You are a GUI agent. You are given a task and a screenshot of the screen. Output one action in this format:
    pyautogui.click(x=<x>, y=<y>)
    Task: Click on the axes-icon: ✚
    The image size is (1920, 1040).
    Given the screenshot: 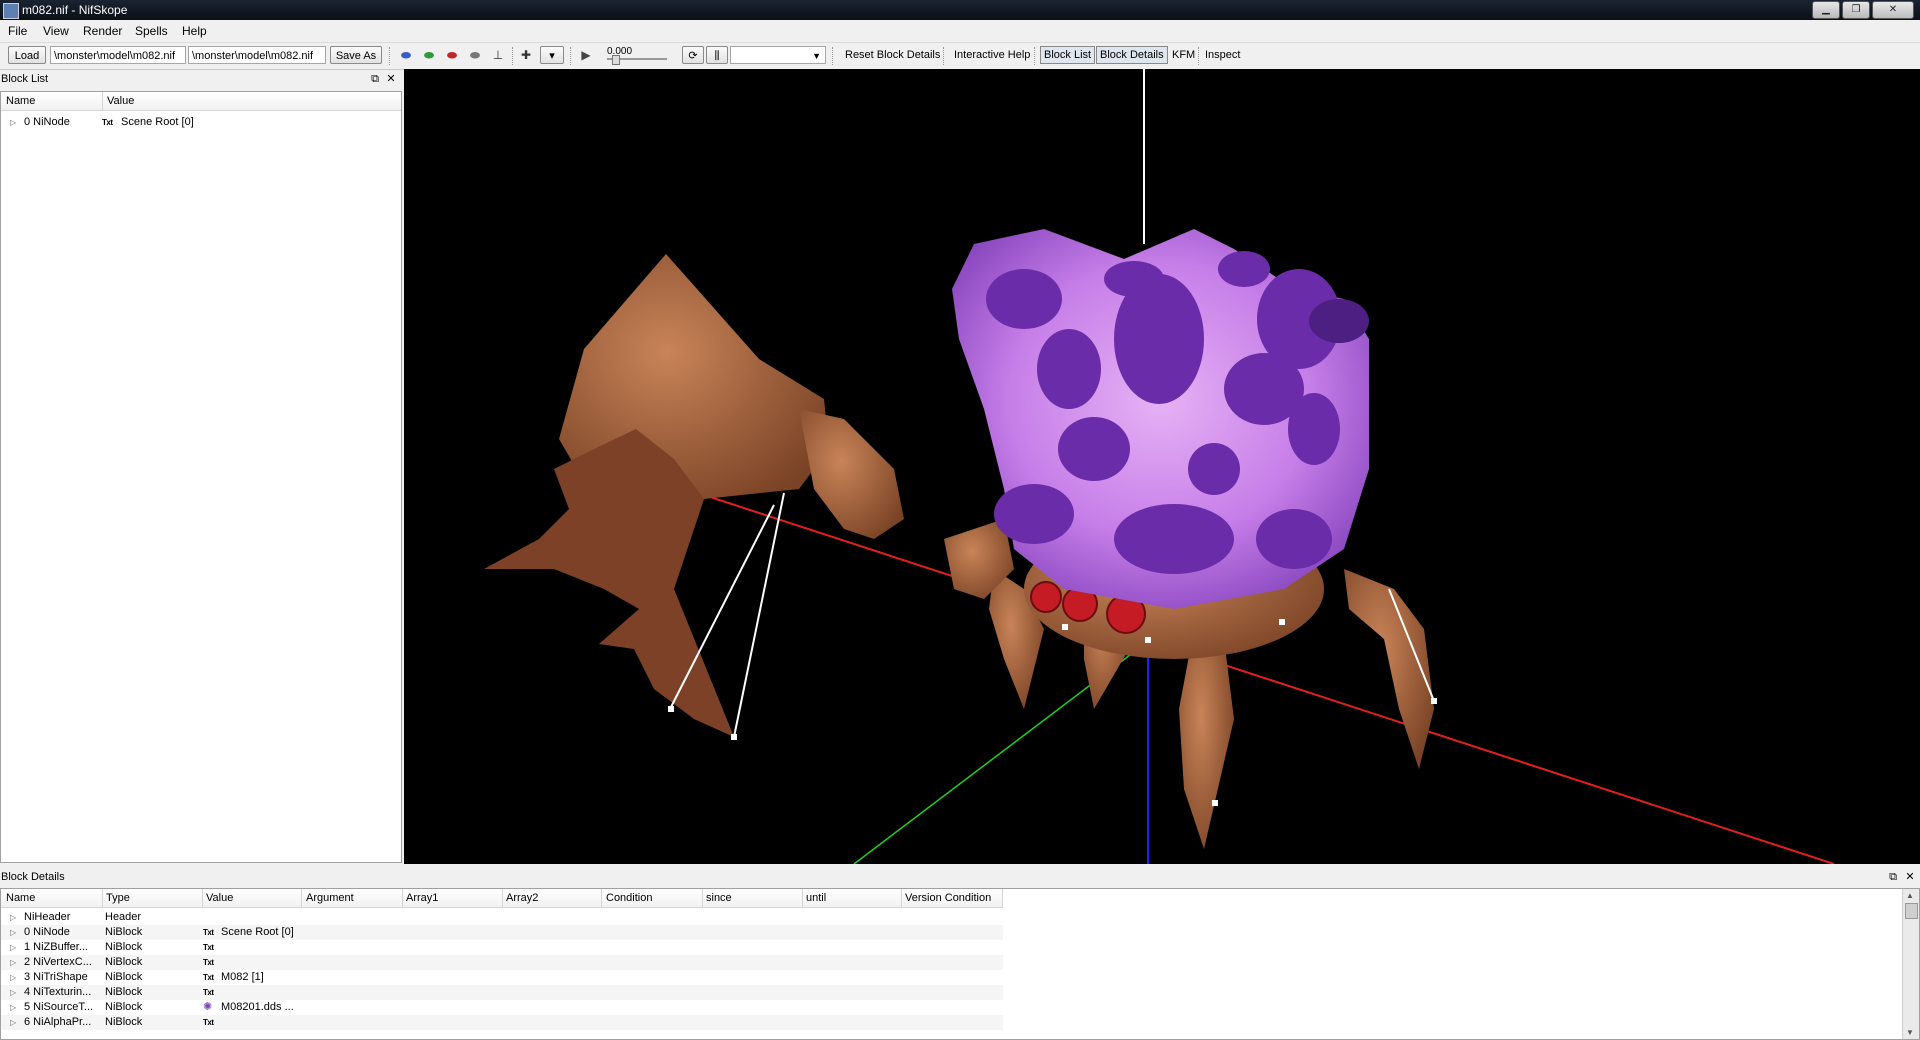 What is the action you would take?
    pyautogui.click(x=526, y=55)
    